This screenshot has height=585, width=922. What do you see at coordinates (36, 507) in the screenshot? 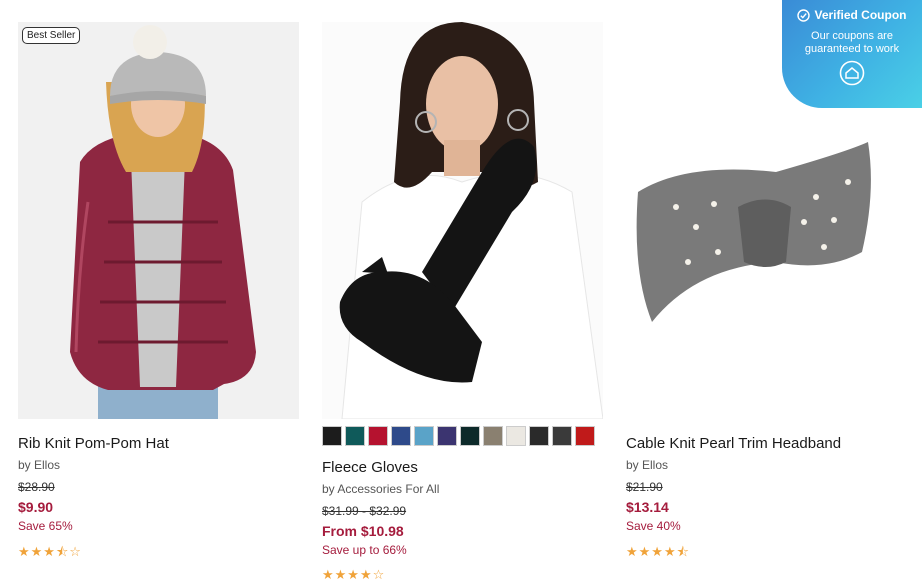
I see `sale-price: $9.90` at bounding box center [36, 507].